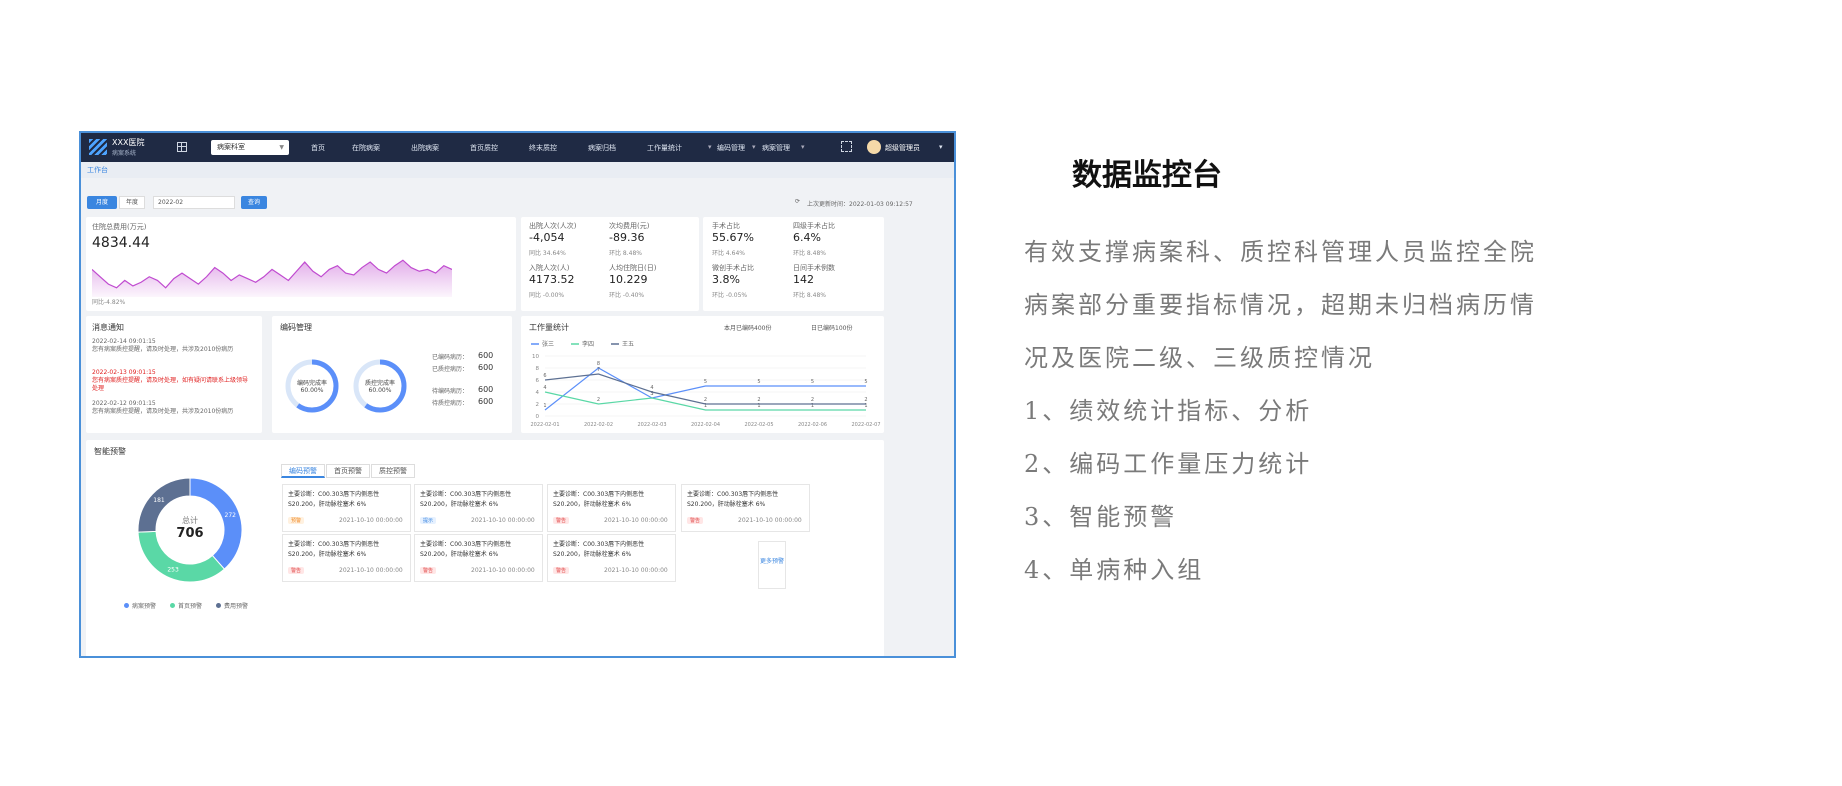 This screenshot has height=786, width=1842. I want to click on nav-item-coding: 编码管理, so click(731, 148).